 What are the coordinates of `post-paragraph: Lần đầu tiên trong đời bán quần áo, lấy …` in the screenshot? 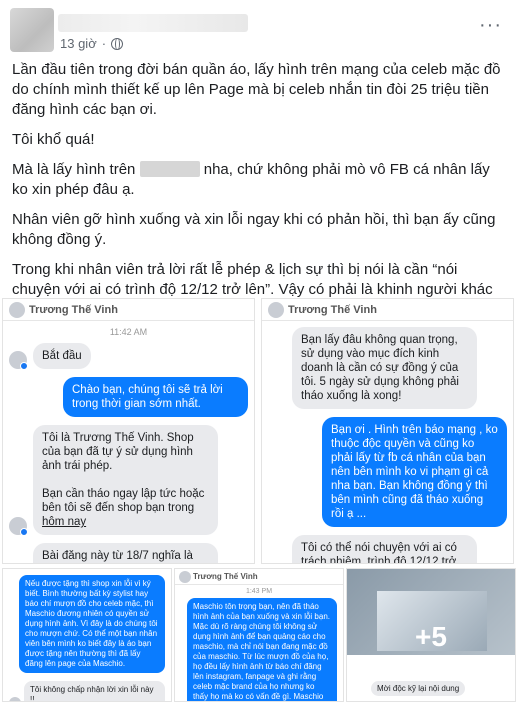 It's located at (256, 89).